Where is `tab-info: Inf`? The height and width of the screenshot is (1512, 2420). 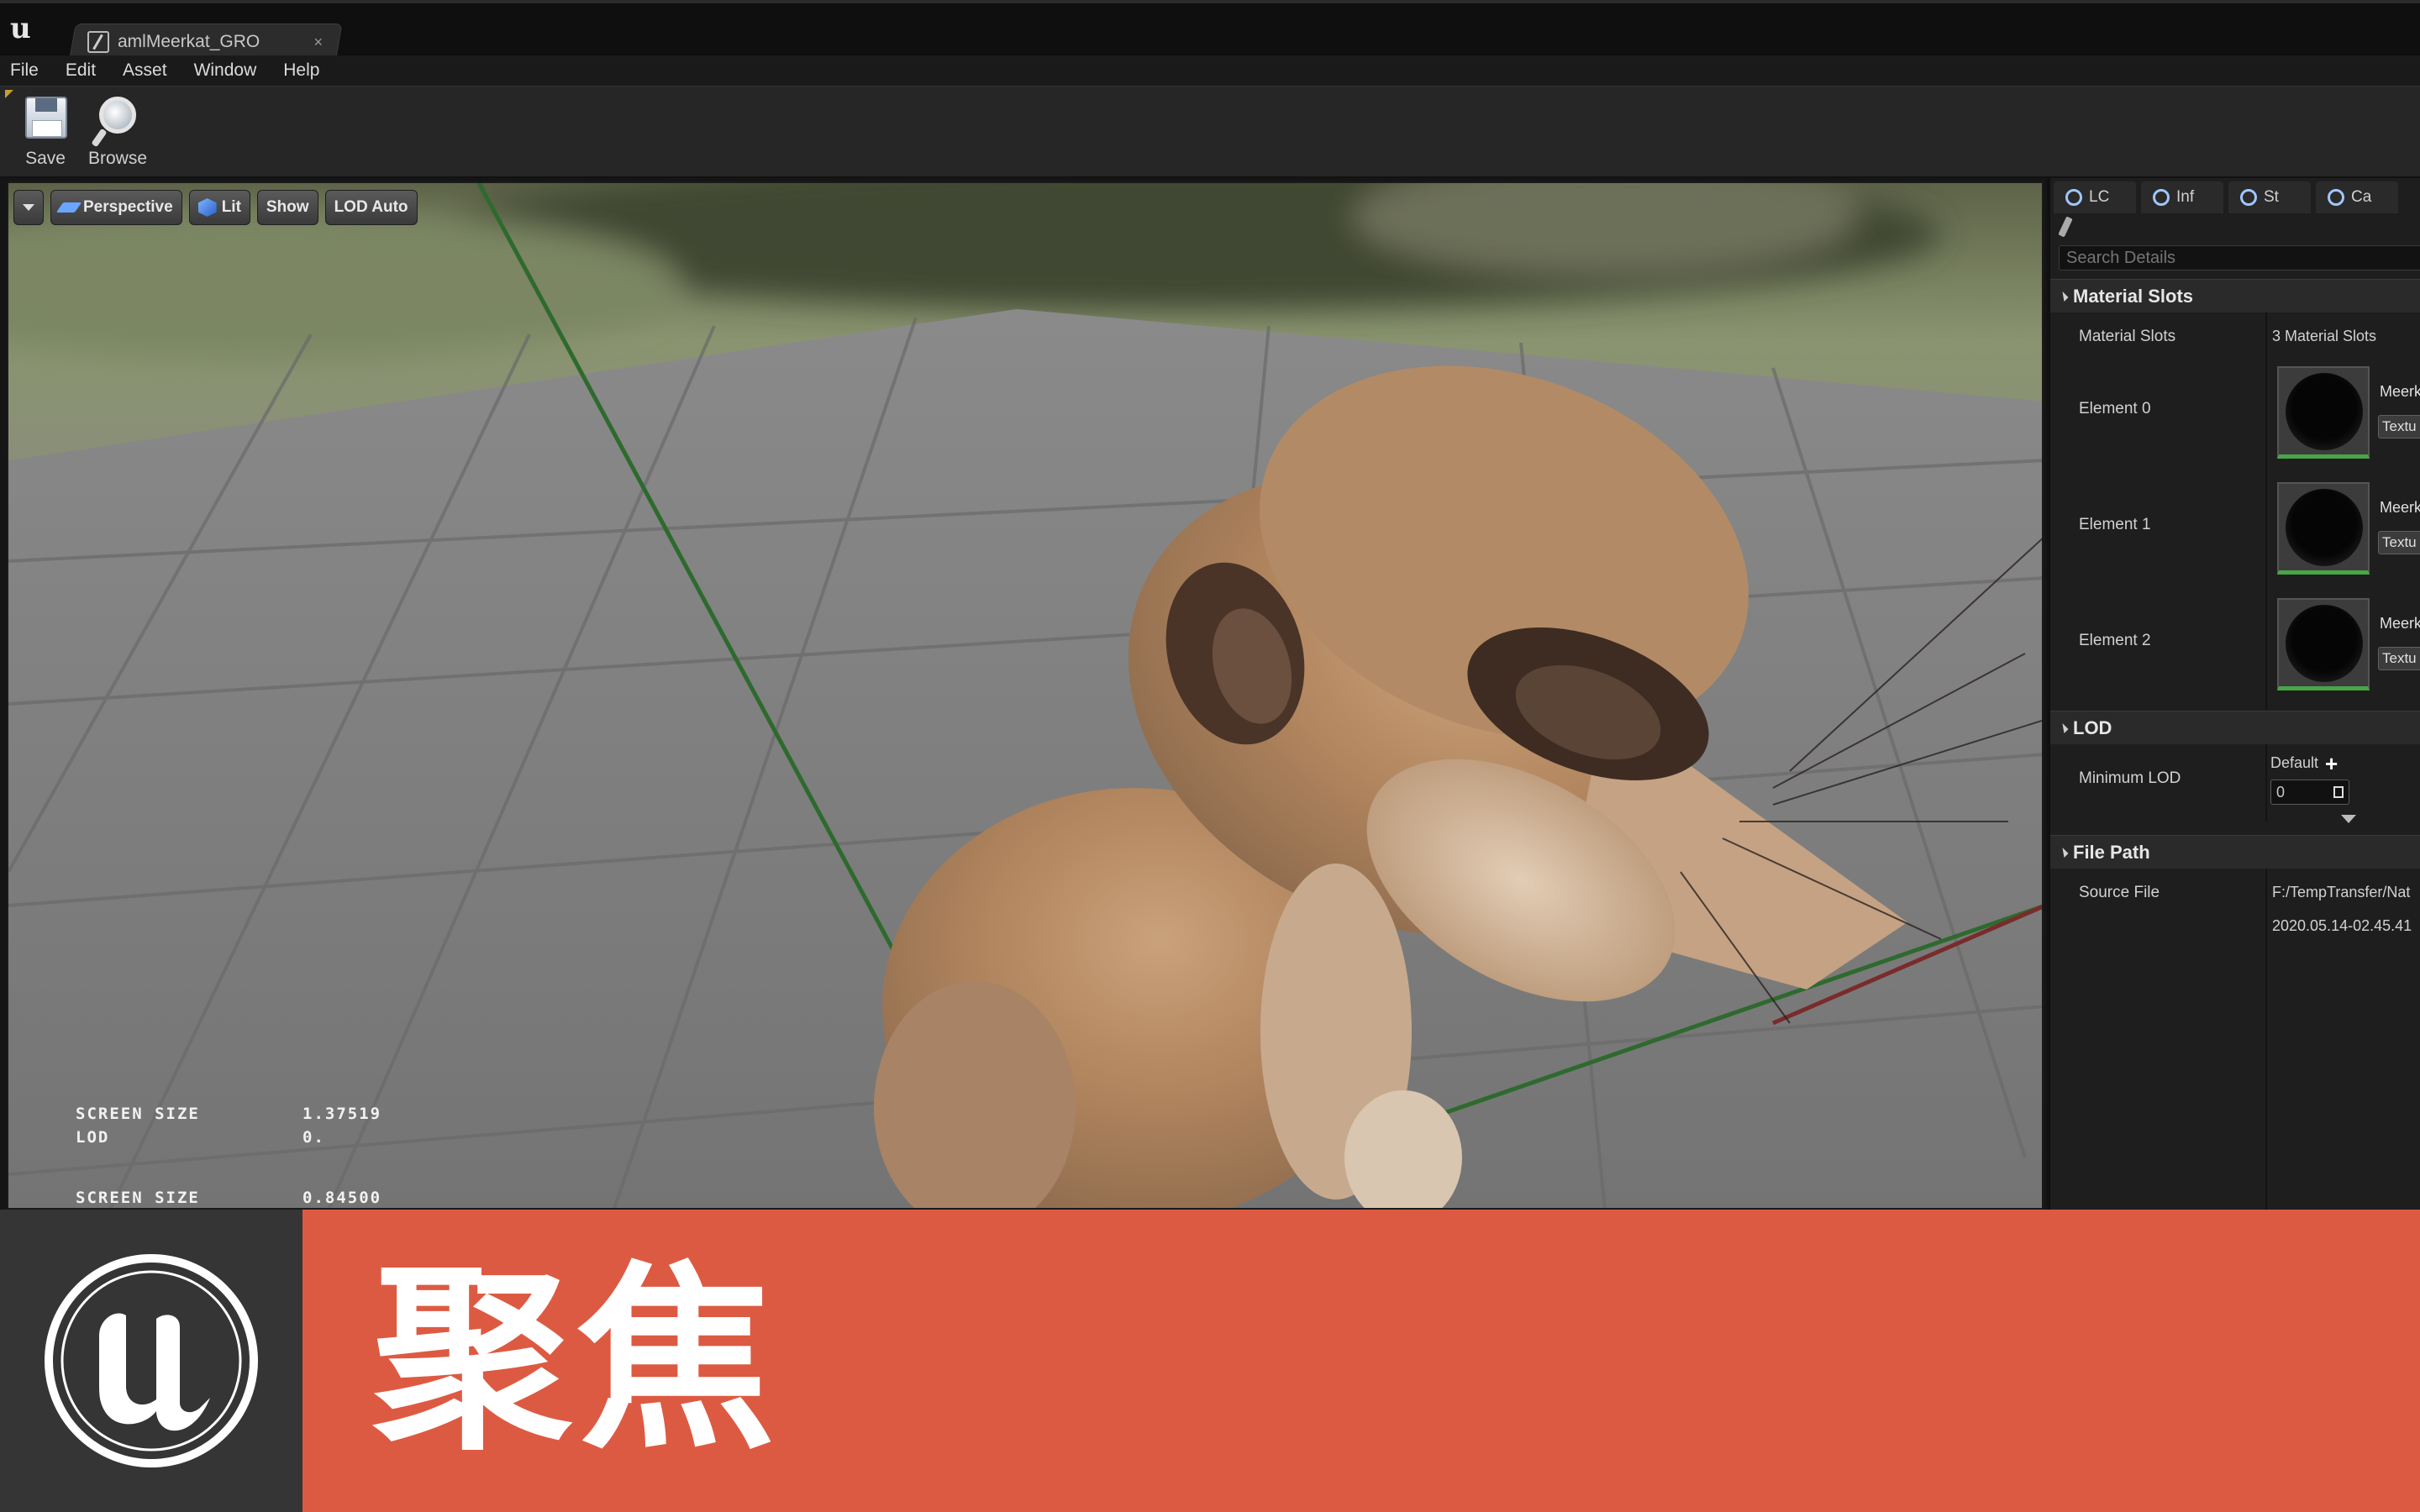 tab-info: Inf is located at coordinates (2182, 197).